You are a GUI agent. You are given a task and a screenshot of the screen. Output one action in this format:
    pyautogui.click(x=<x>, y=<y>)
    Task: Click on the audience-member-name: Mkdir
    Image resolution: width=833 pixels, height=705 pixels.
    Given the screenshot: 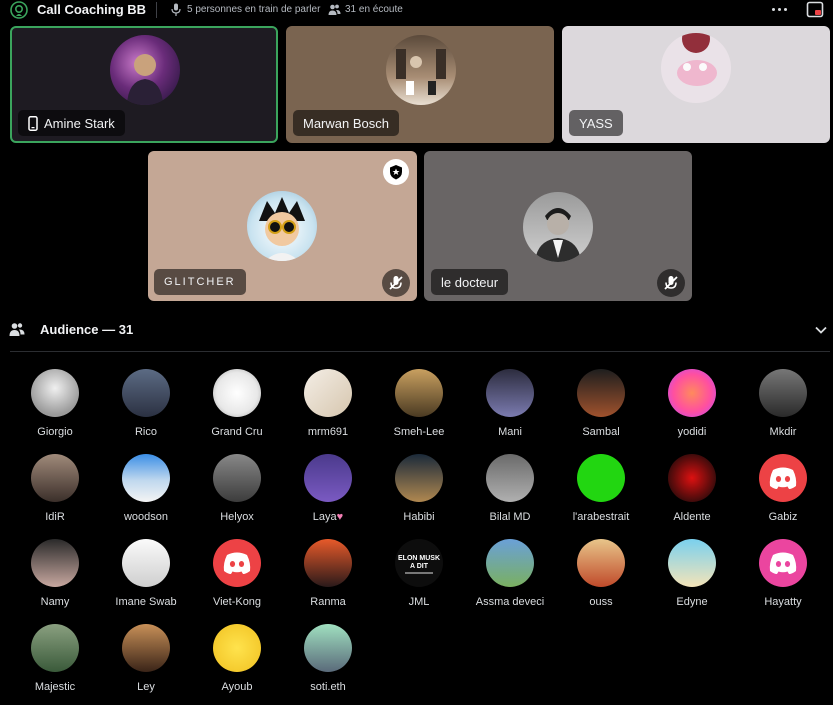 What is the action you would take?
    pyautogui.click(x=783, y=432)
    